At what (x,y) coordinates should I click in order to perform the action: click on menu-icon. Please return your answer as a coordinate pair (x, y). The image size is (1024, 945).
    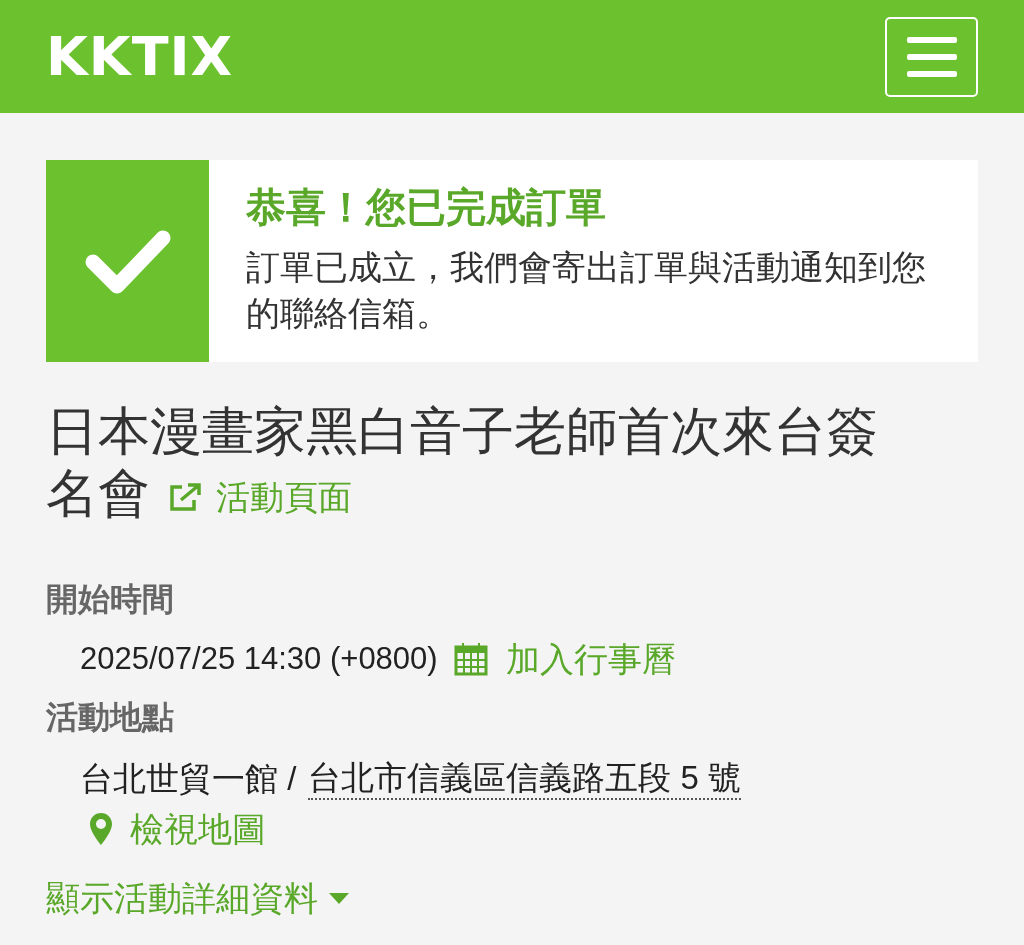
    Looking at the image, I should click on (931, 56).